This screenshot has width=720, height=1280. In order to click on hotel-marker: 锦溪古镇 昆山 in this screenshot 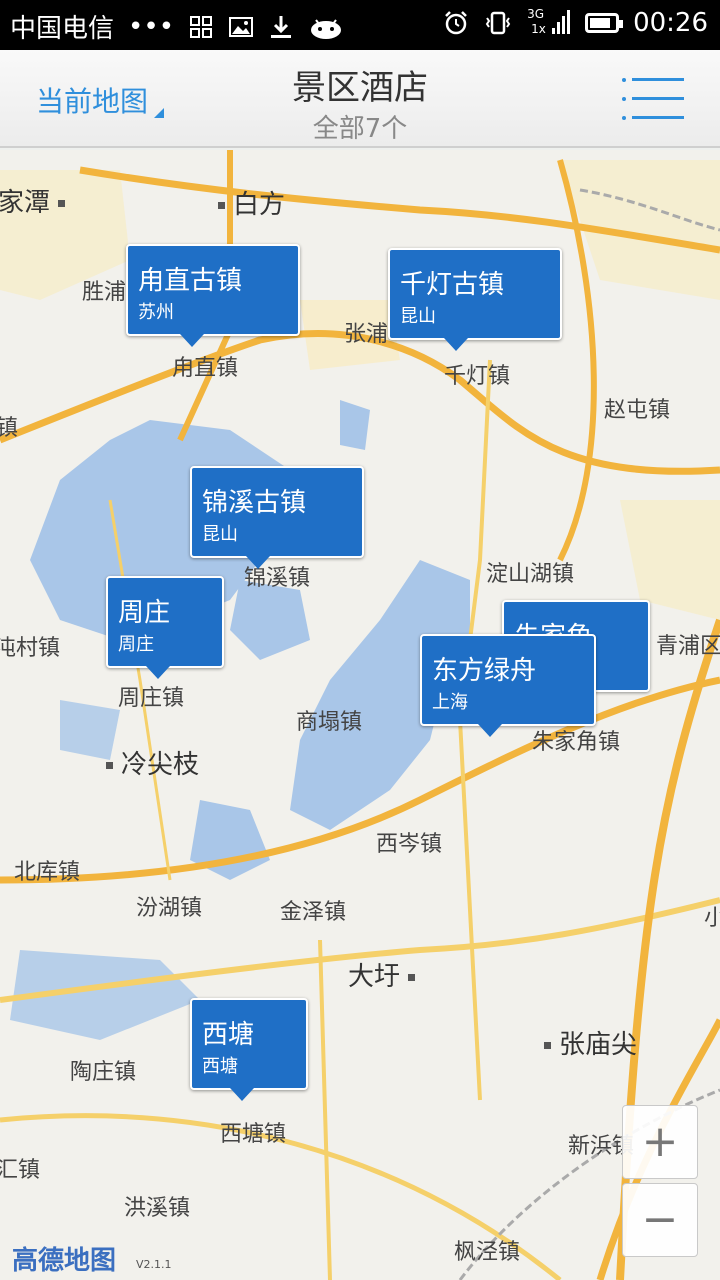, I will do `click(277, 517)`.